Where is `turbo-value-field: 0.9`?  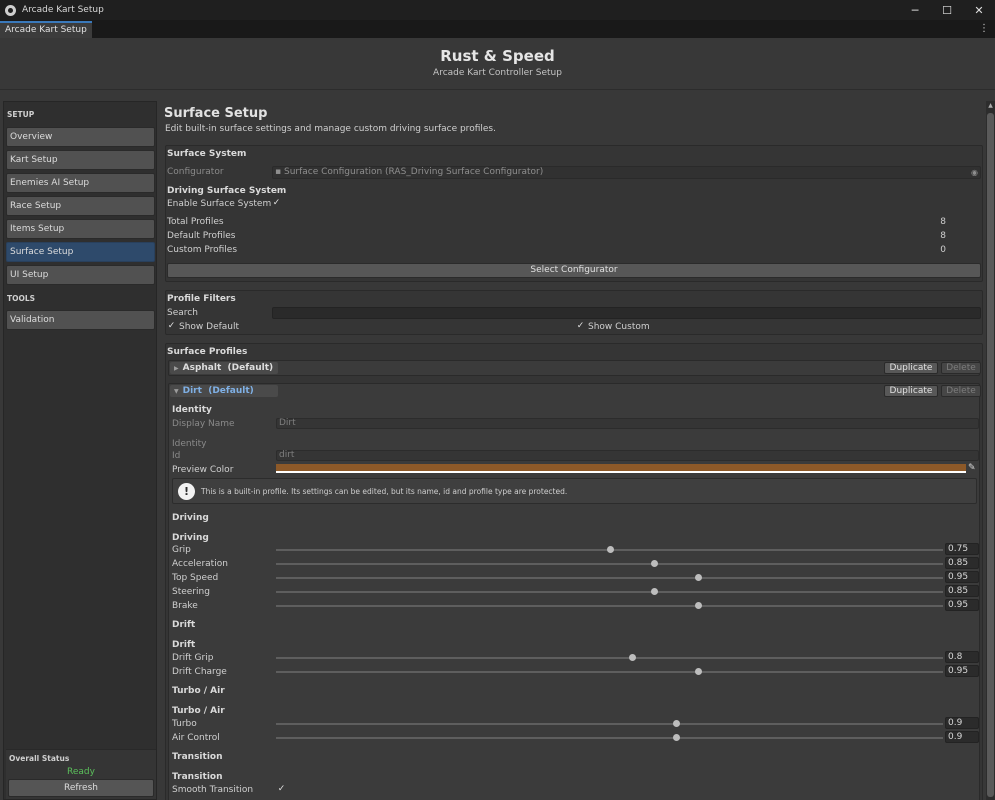
turbo-value-field: 0.9 is located at coordinates (962, 723).